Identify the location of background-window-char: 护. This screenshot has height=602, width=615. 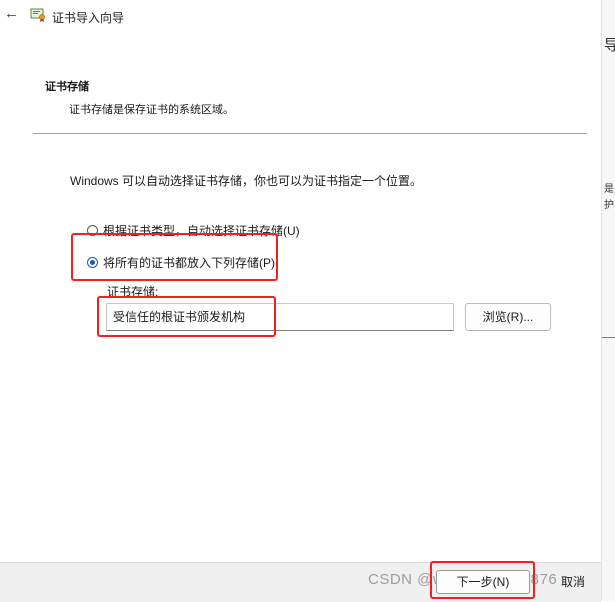
(609, 205).